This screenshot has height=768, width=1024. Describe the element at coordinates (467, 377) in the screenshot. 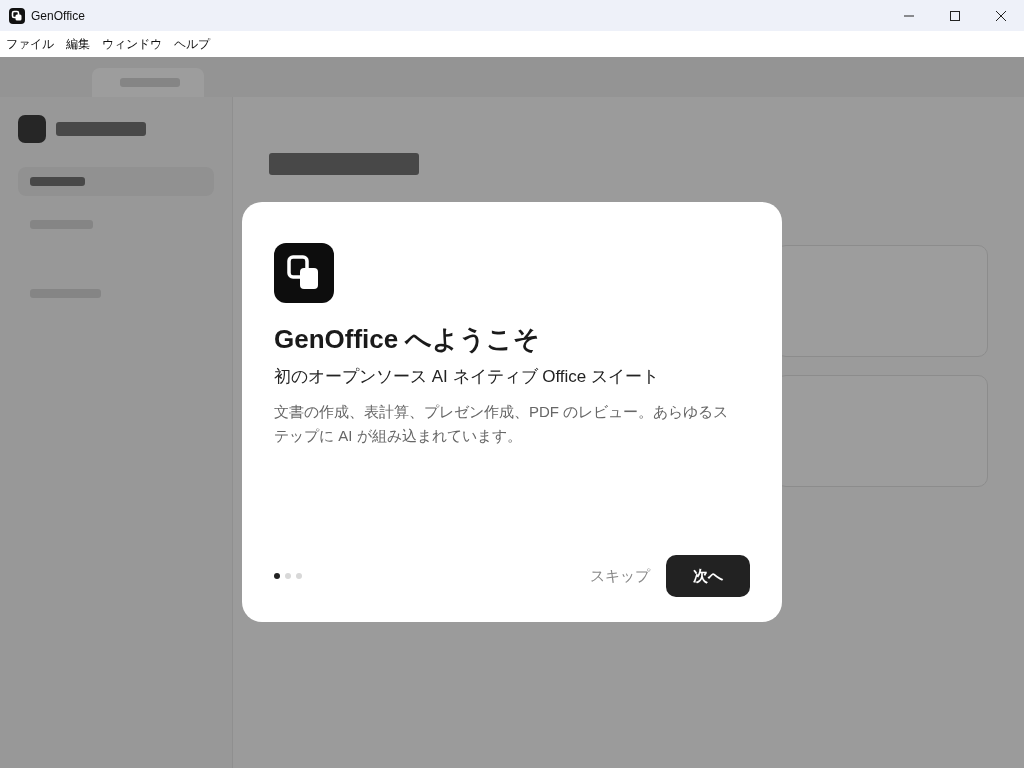

I see `dialog-subtitle: 初のオープンソース AI ネイティブ Office スイート` at that location.